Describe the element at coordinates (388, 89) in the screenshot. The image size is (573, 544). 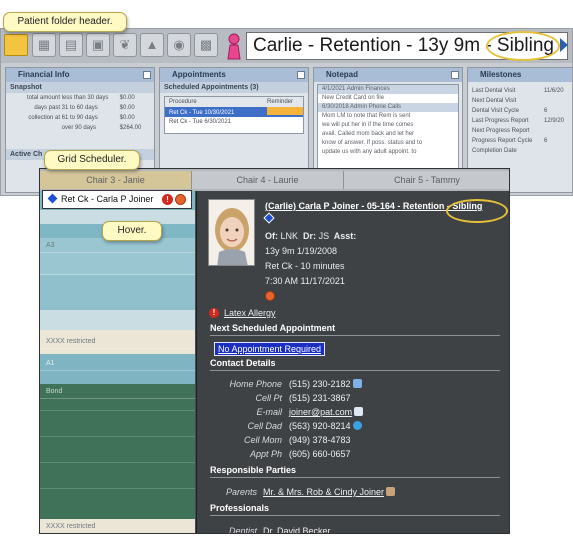
I see `note-line: 4/1/2021 Admin Finances` at that location.